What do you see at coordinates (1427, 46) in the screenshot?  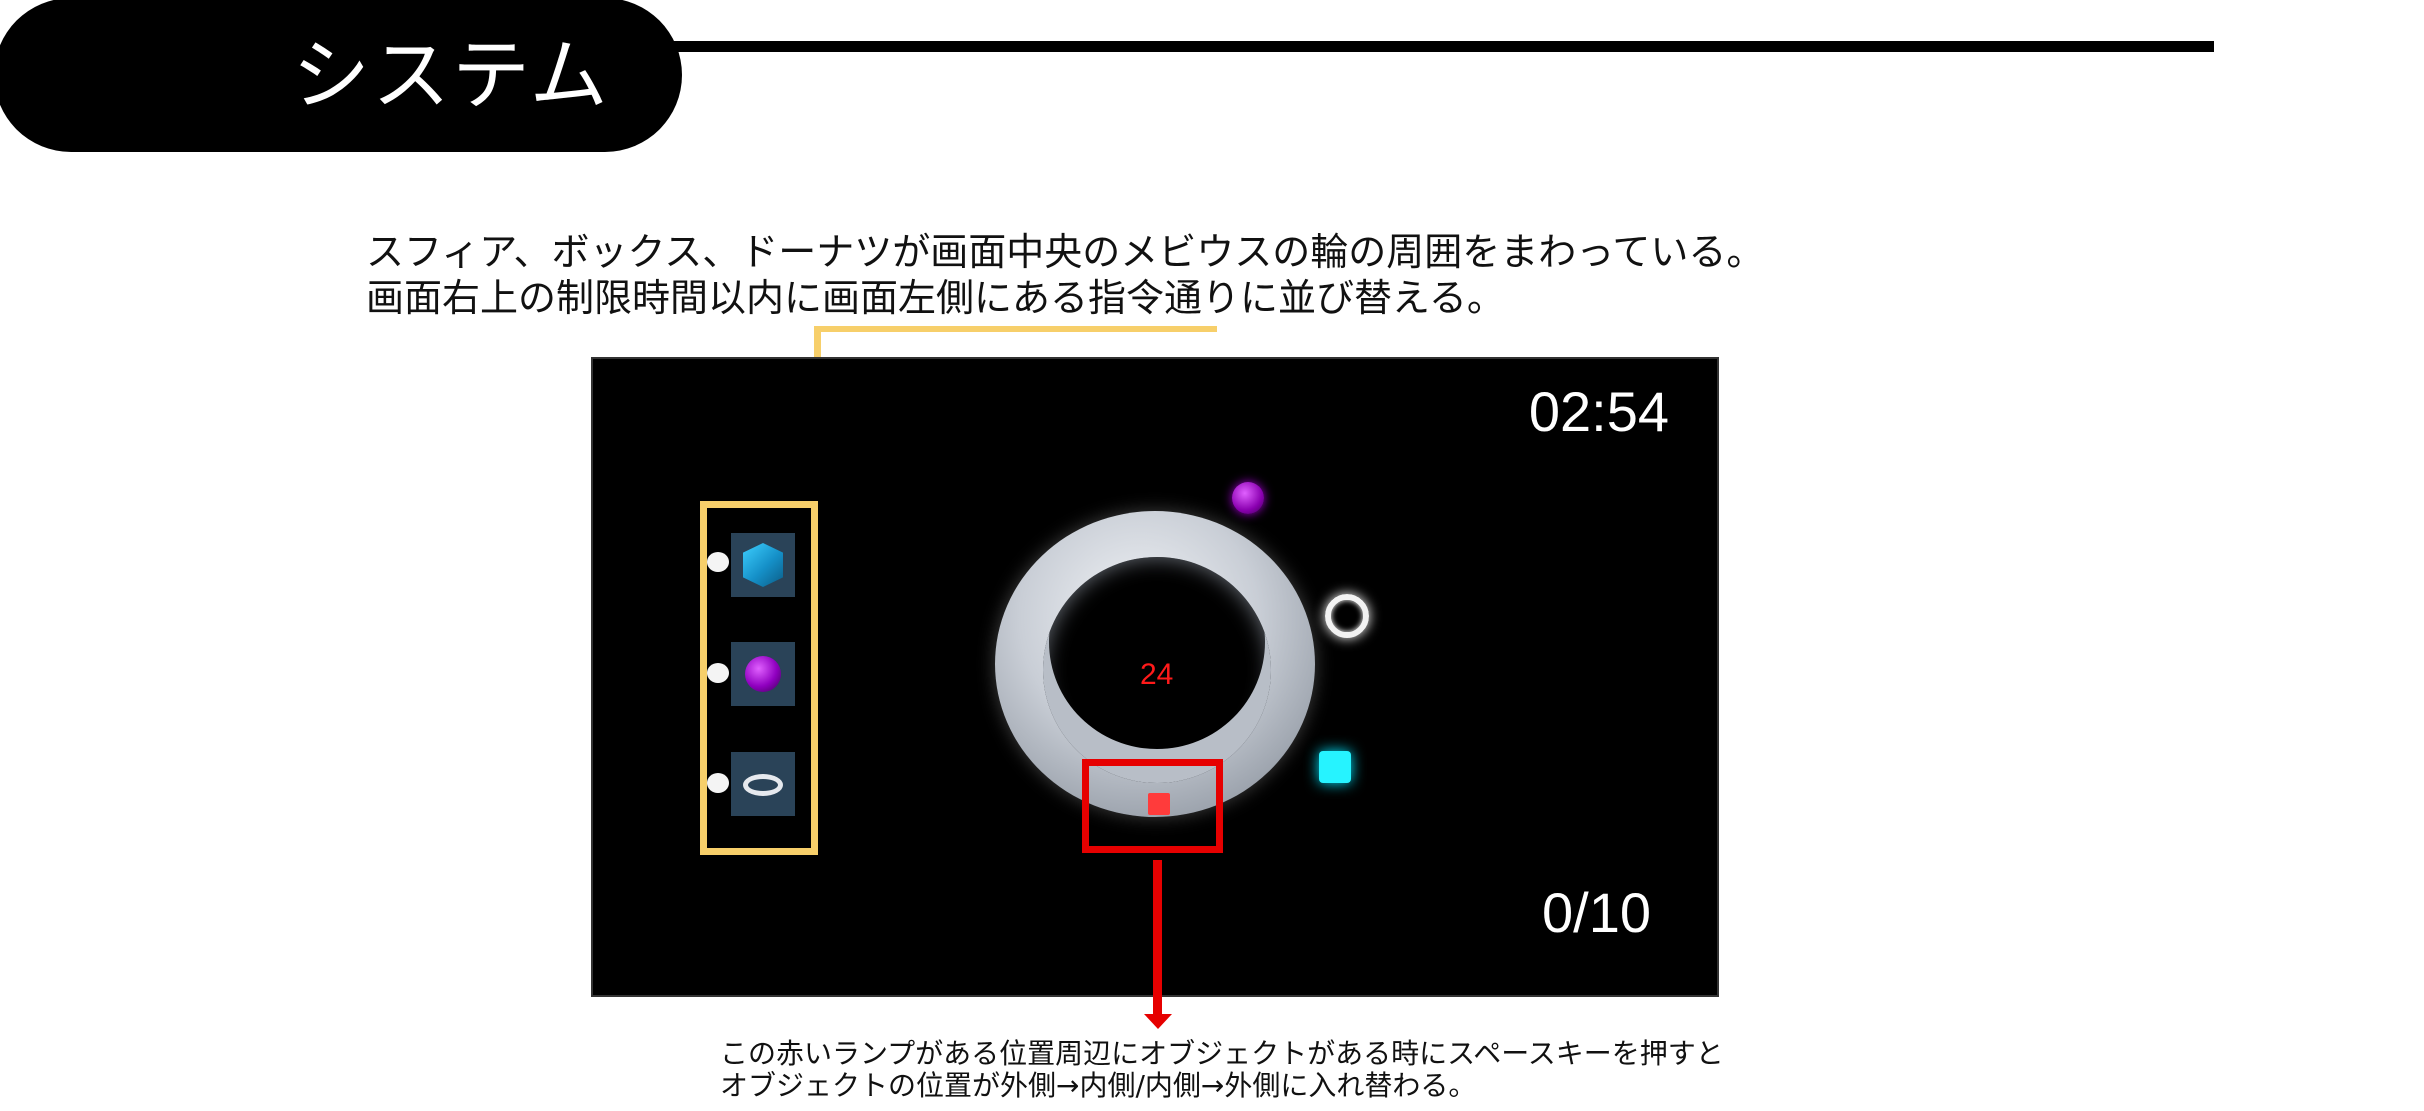 I see `header-underline` at bounding box center [1427, 46].